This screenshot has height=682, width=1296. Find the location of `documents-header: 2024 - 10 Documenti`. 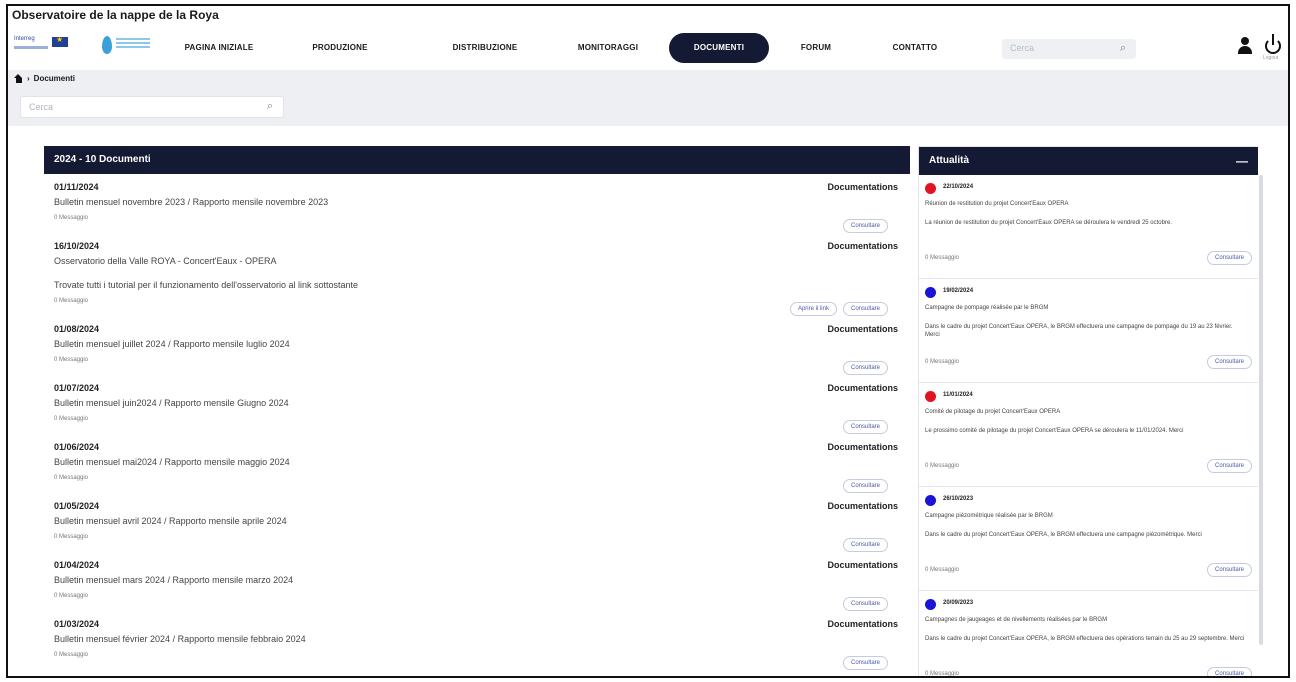

documents-header: 2024 - 10 Documenti is located at coordinates (477, 160).